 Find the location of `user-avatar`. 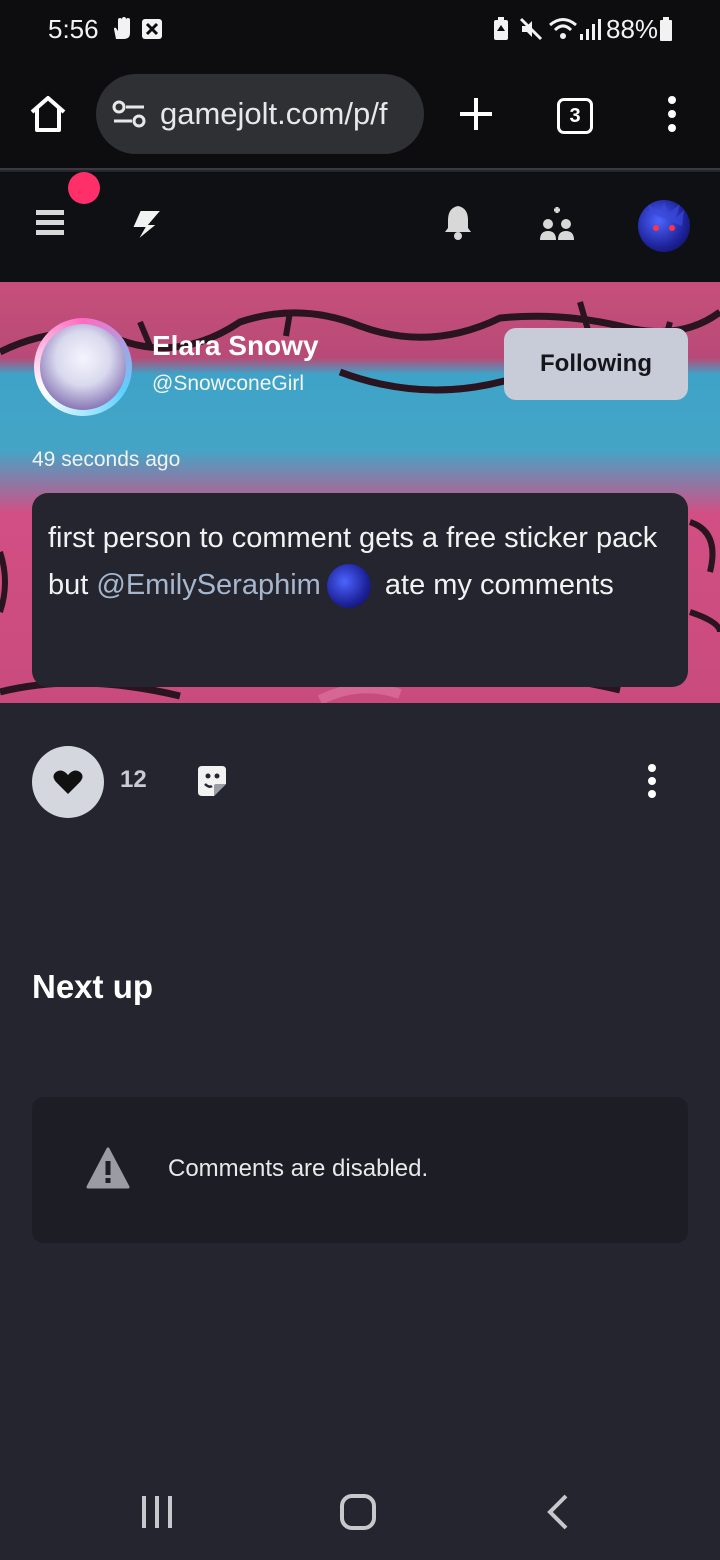

user-avatar is located at coordinates (664, 226).